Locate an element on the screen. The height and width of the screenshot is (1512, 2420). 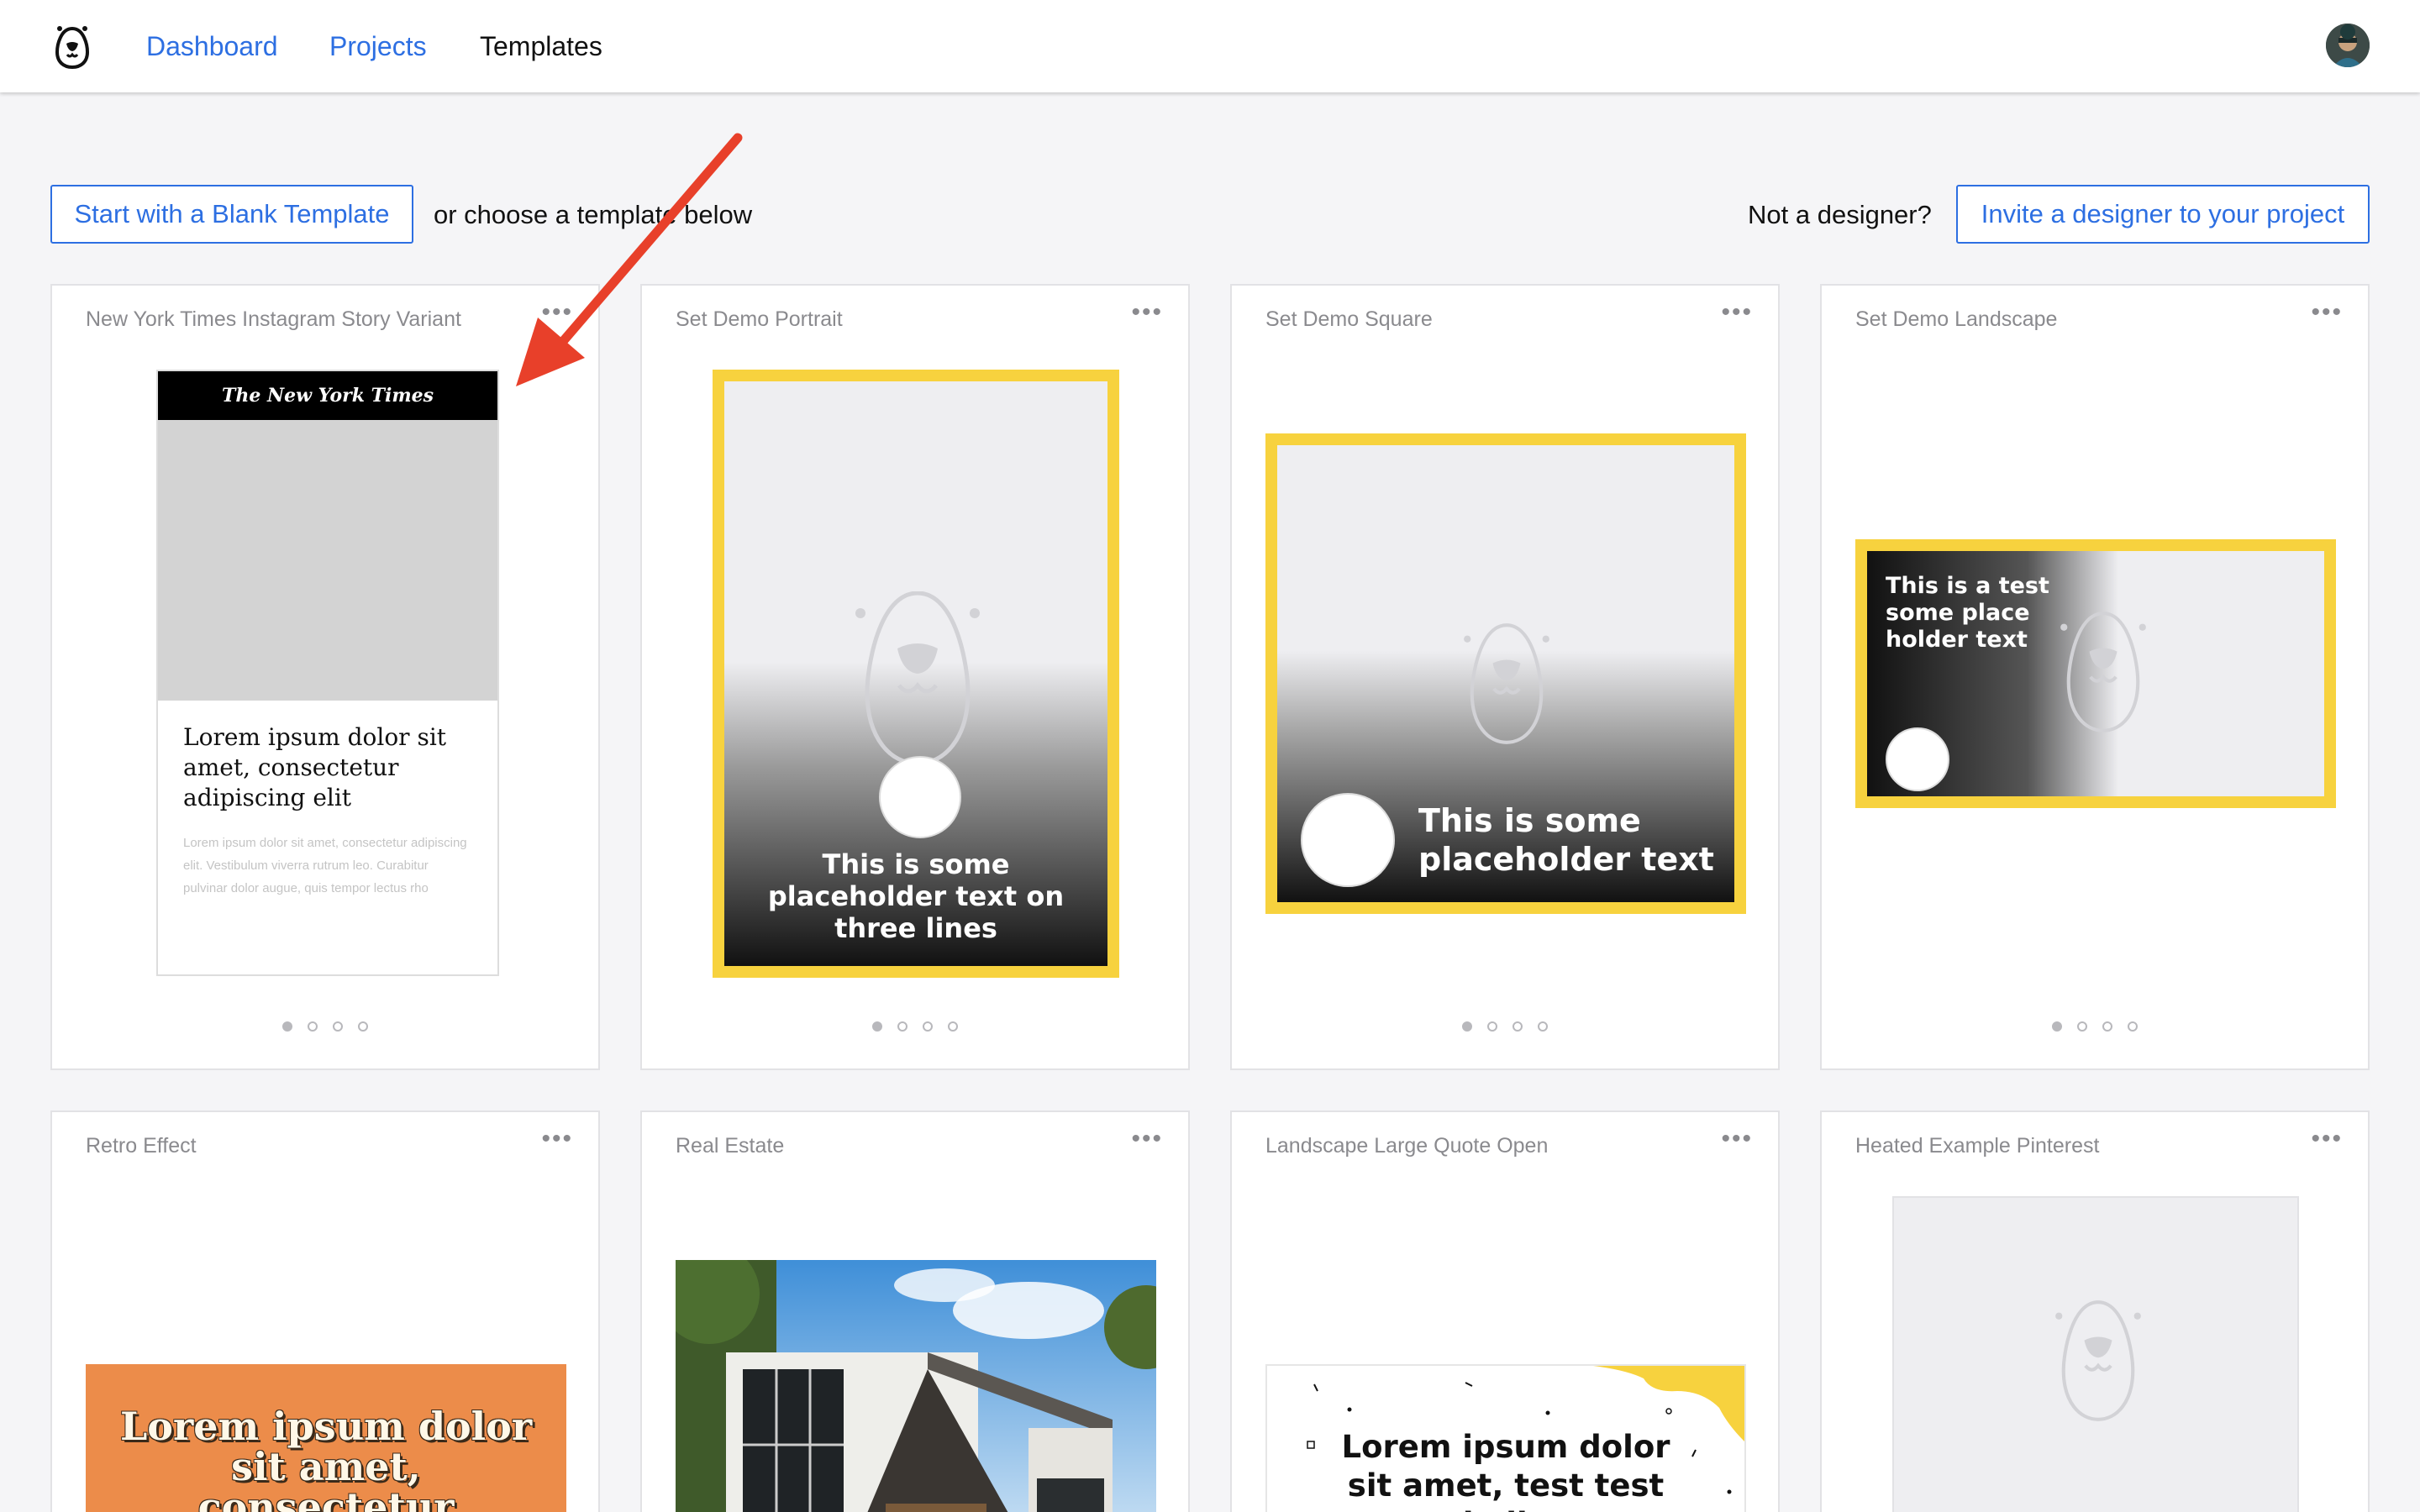
pinterest-preview is located at coordinates (2095, 1354).